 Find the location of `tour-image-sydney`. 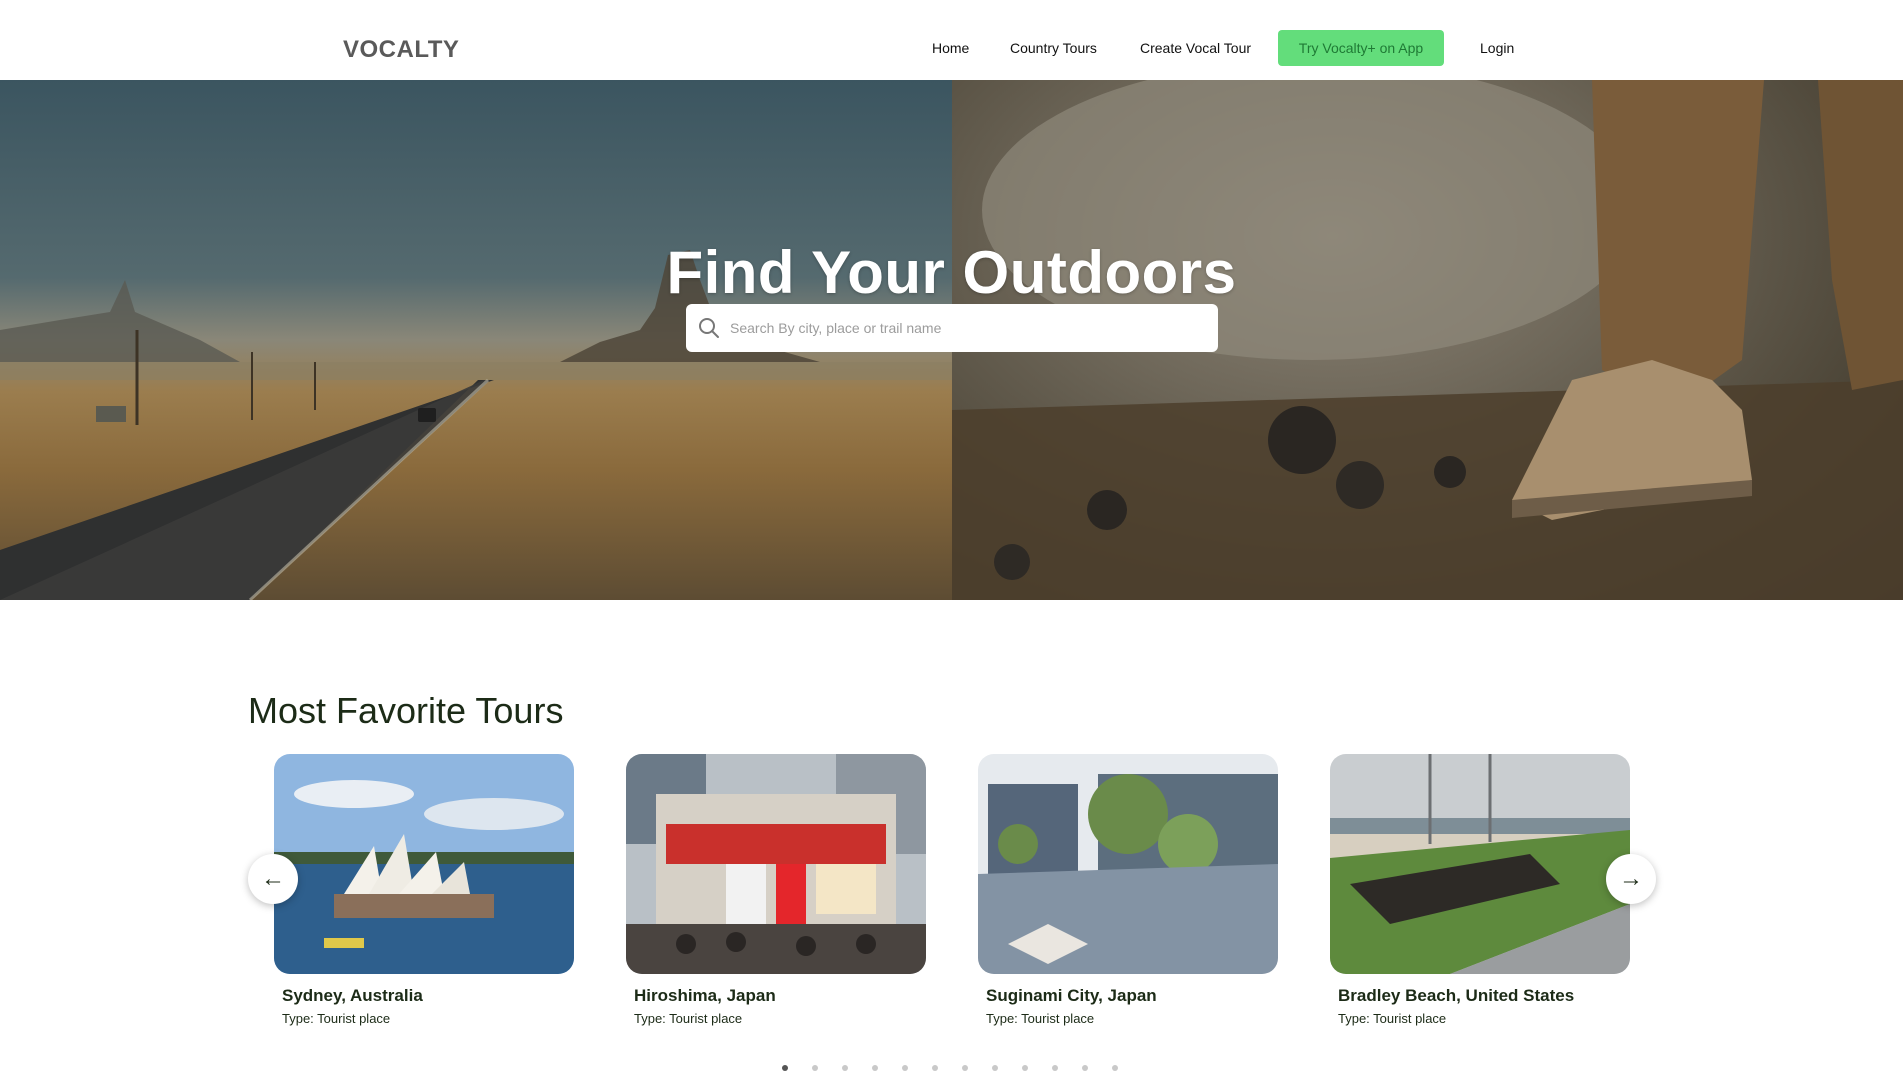

tour-image-sydney is located at coordinates (424, 864).